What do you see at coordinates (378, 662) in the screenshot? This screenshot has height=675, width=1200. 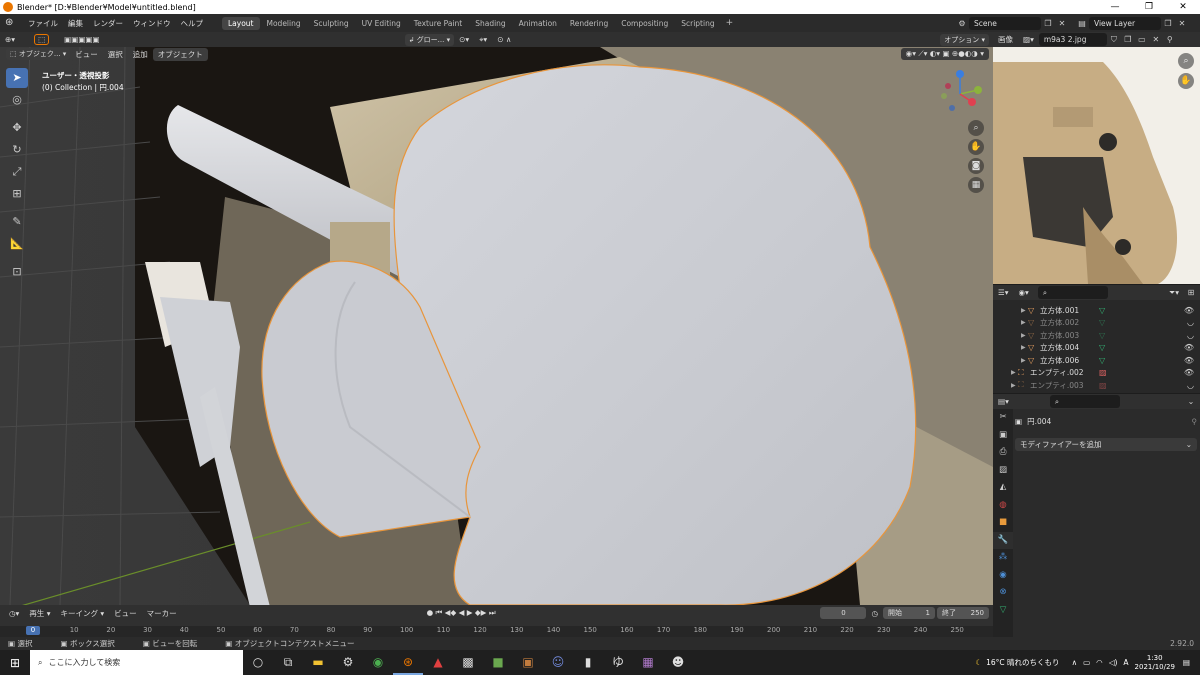 I see `chrome-icon: ◉` at bounding box center [378, 662].